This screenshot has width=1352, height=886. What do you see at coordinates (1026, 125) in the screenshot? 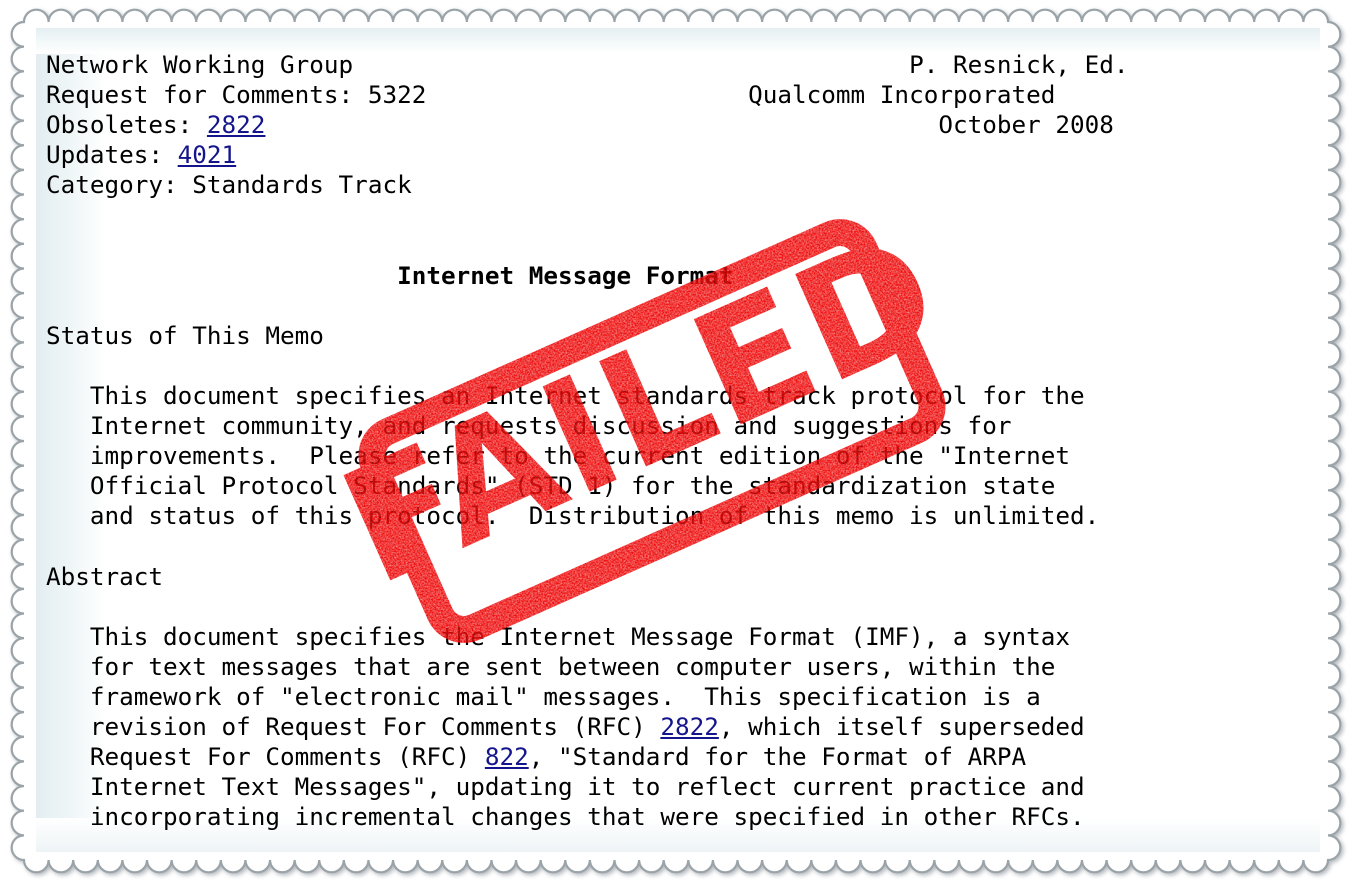
I see `header-date: October 2008` at bounding box center [1026, 125].